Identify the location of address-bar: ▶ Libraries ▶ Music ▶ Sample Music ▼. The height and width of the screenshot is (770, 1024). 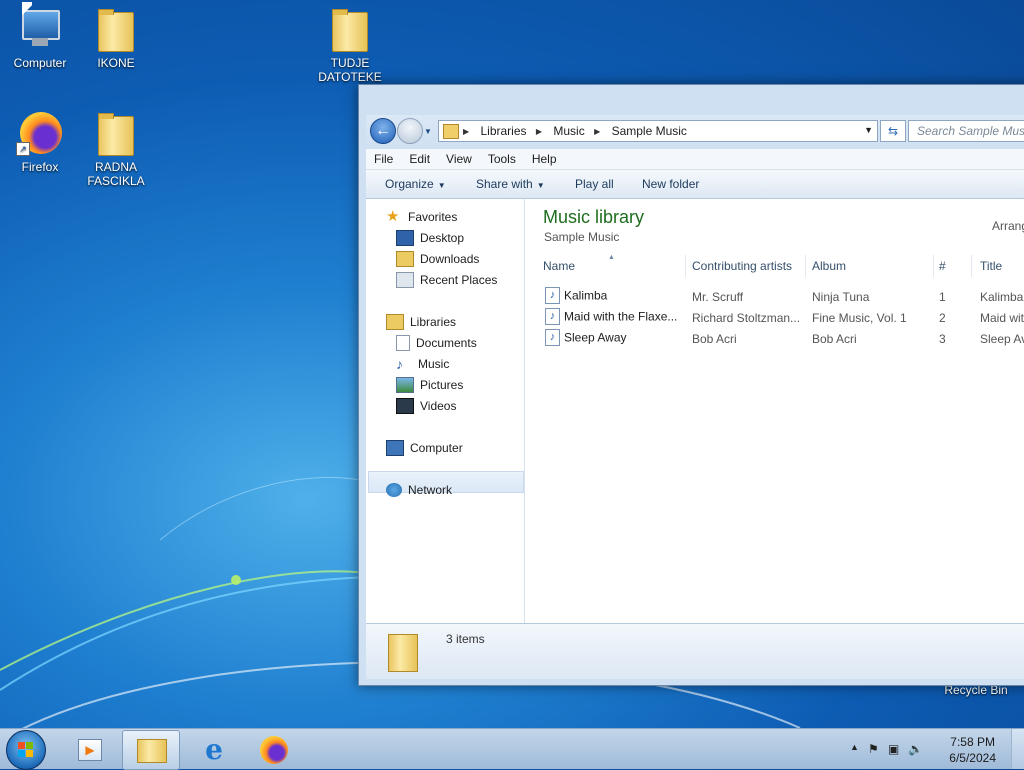
(658, 131).